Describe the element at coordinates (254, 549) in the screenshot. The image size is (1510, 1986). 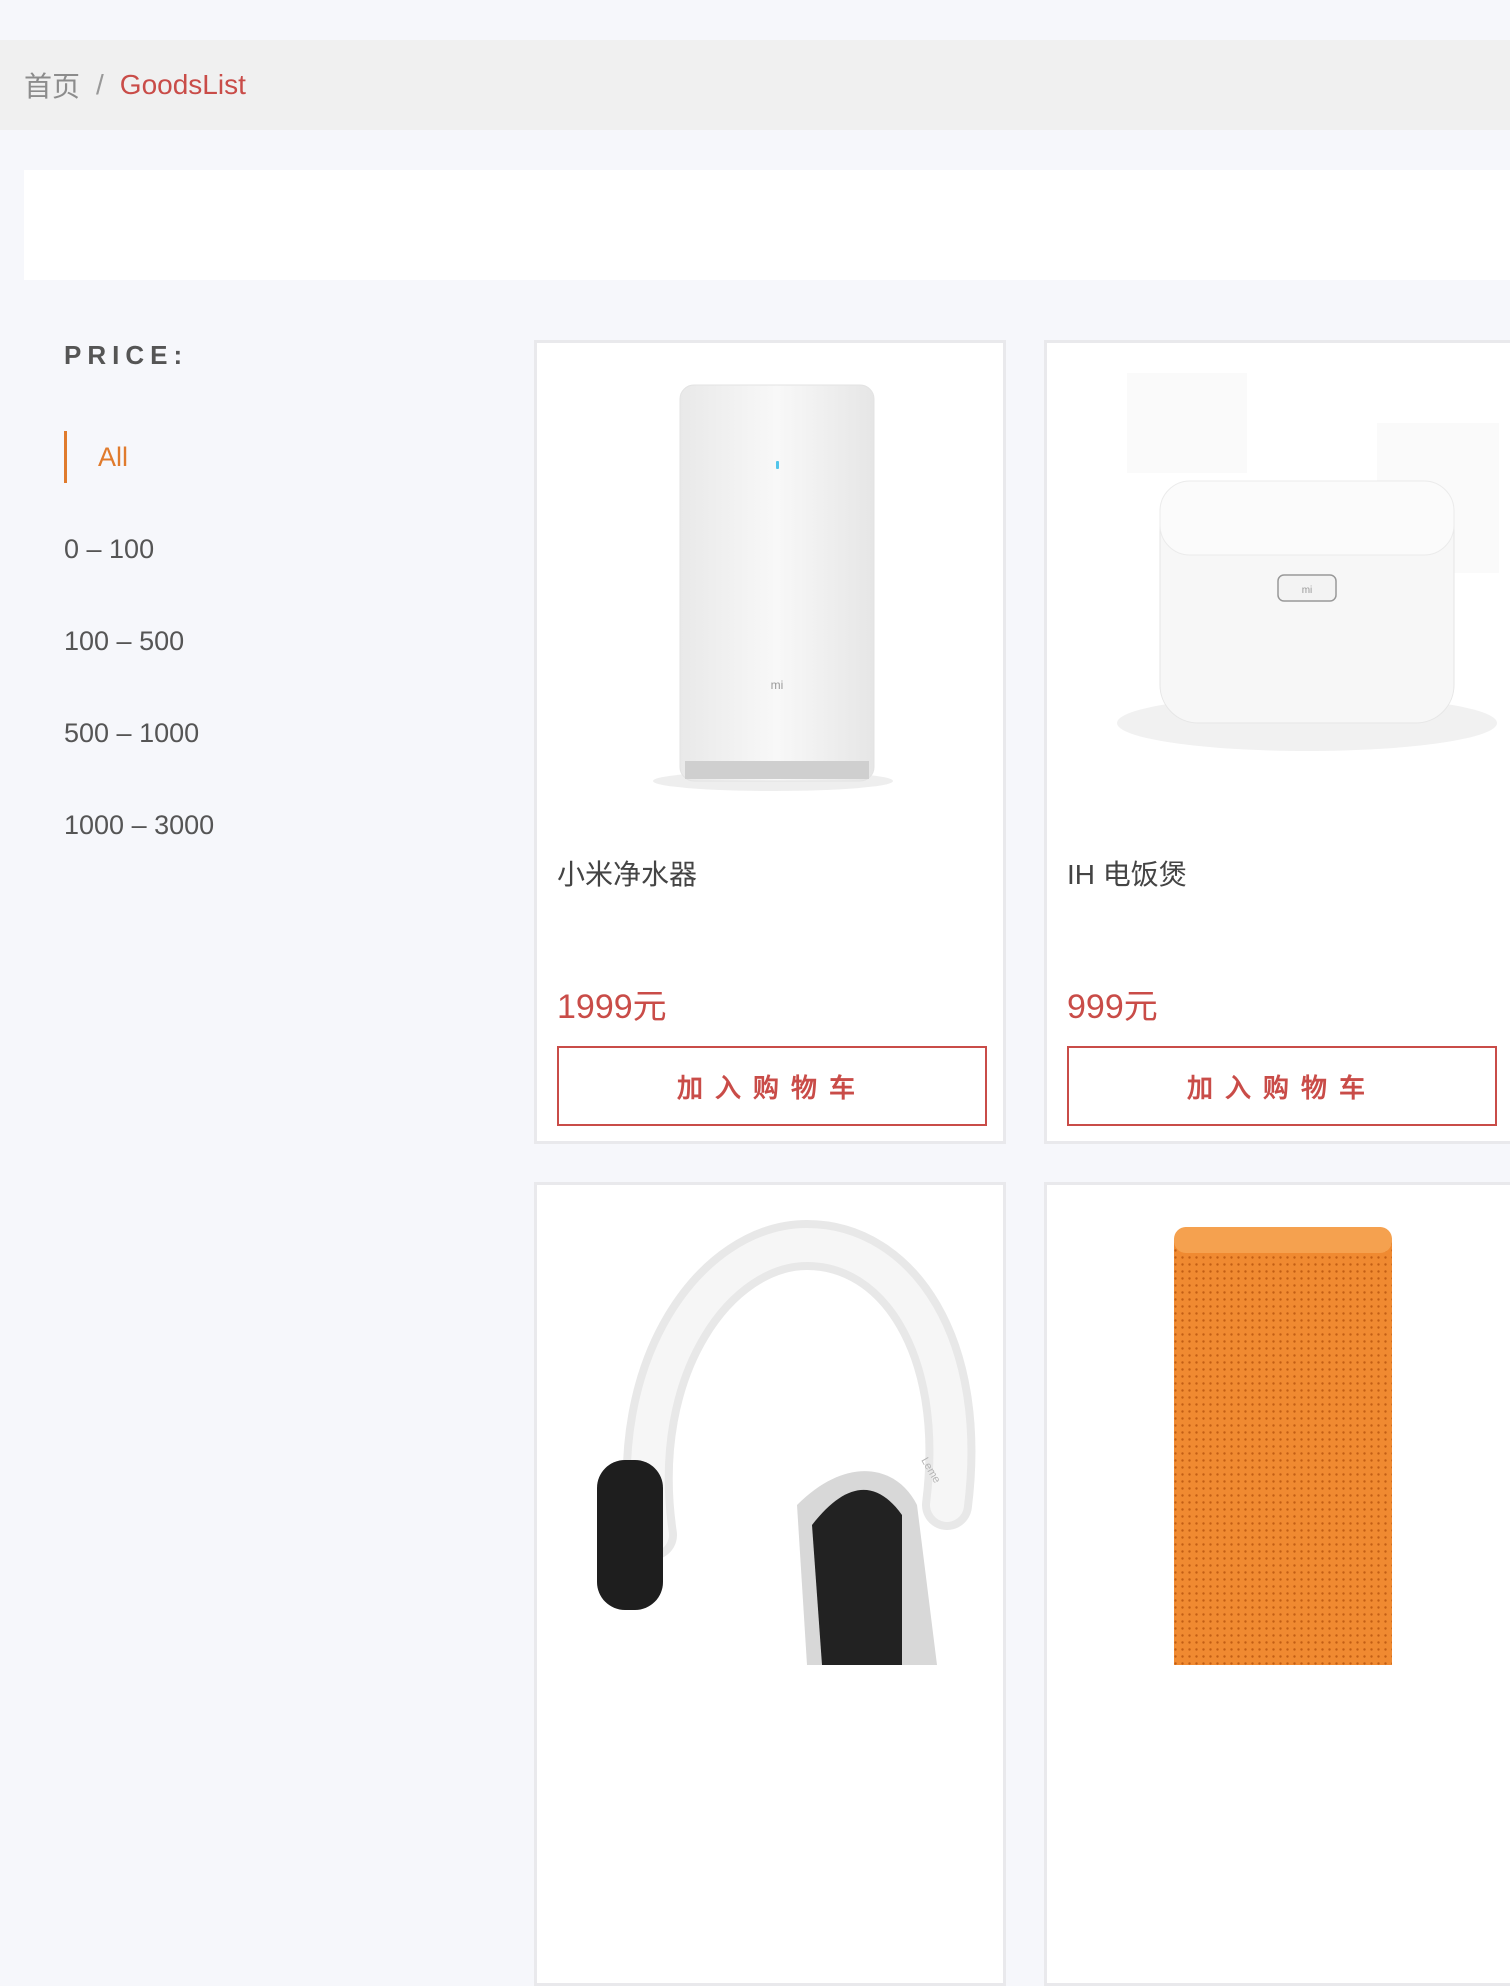
I see `price-option-0-100: 0 – 100` at that location.